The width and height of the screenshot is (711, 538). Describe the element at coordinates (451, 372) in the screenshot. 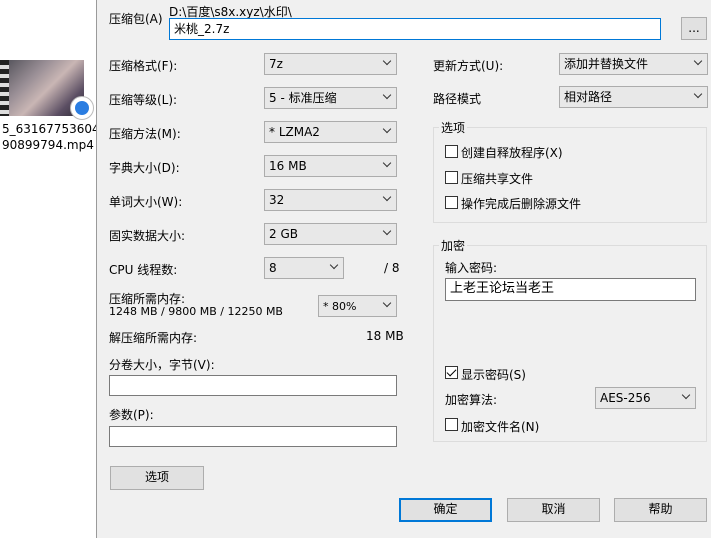

I see `show-password-checkbox` at that location.